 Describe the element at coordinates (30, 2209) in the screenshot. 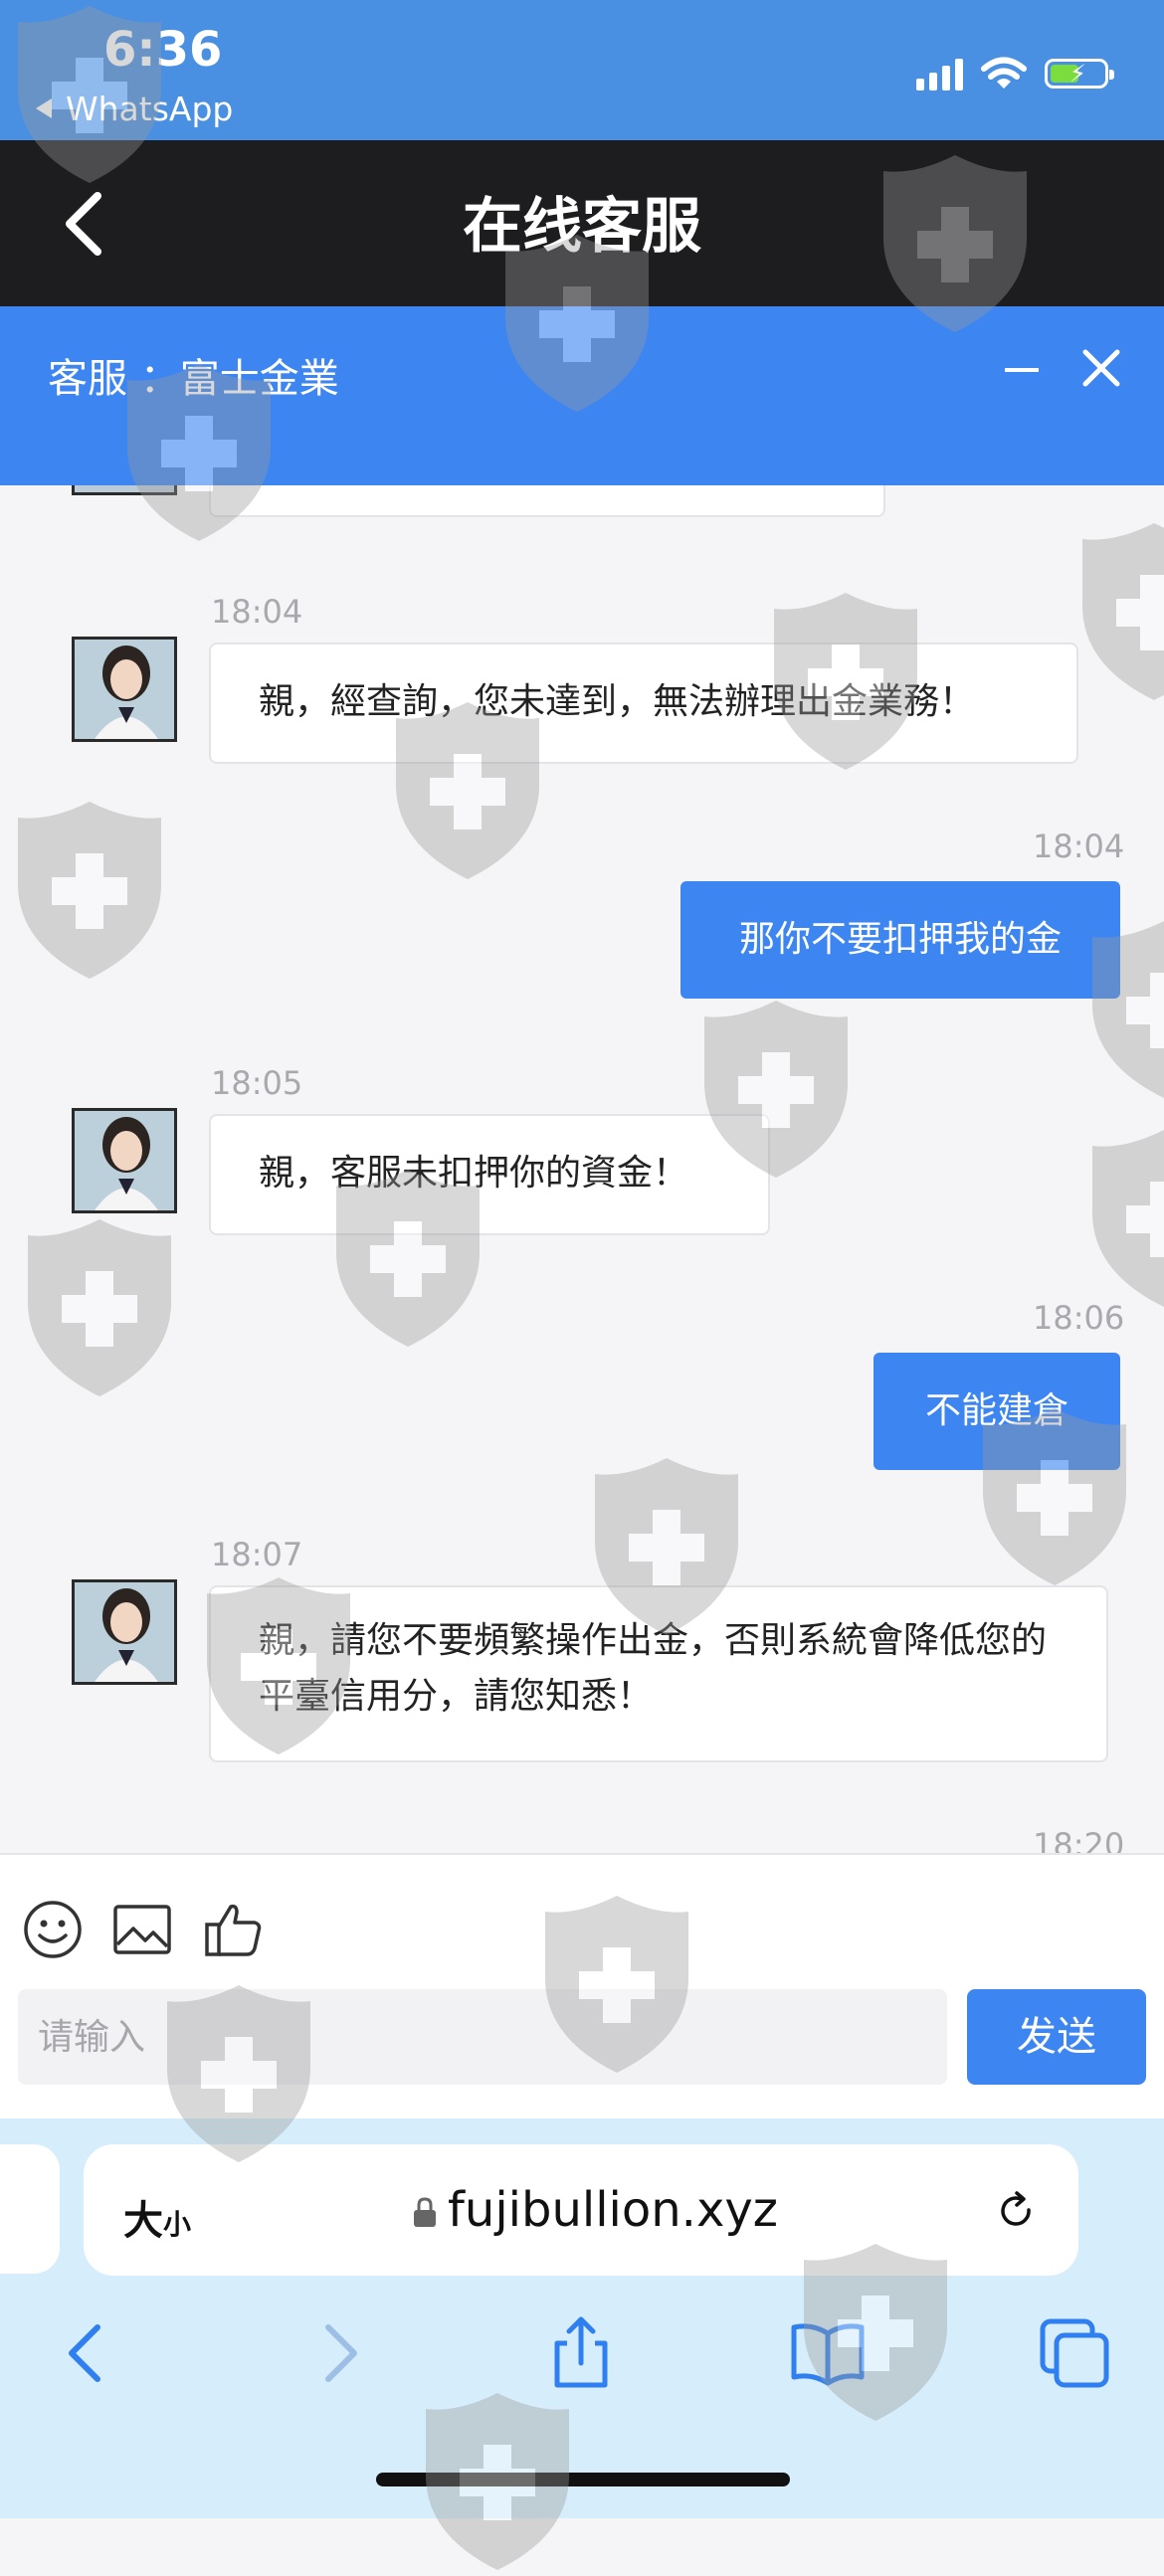

I see `previous-tab-peek` at that location.